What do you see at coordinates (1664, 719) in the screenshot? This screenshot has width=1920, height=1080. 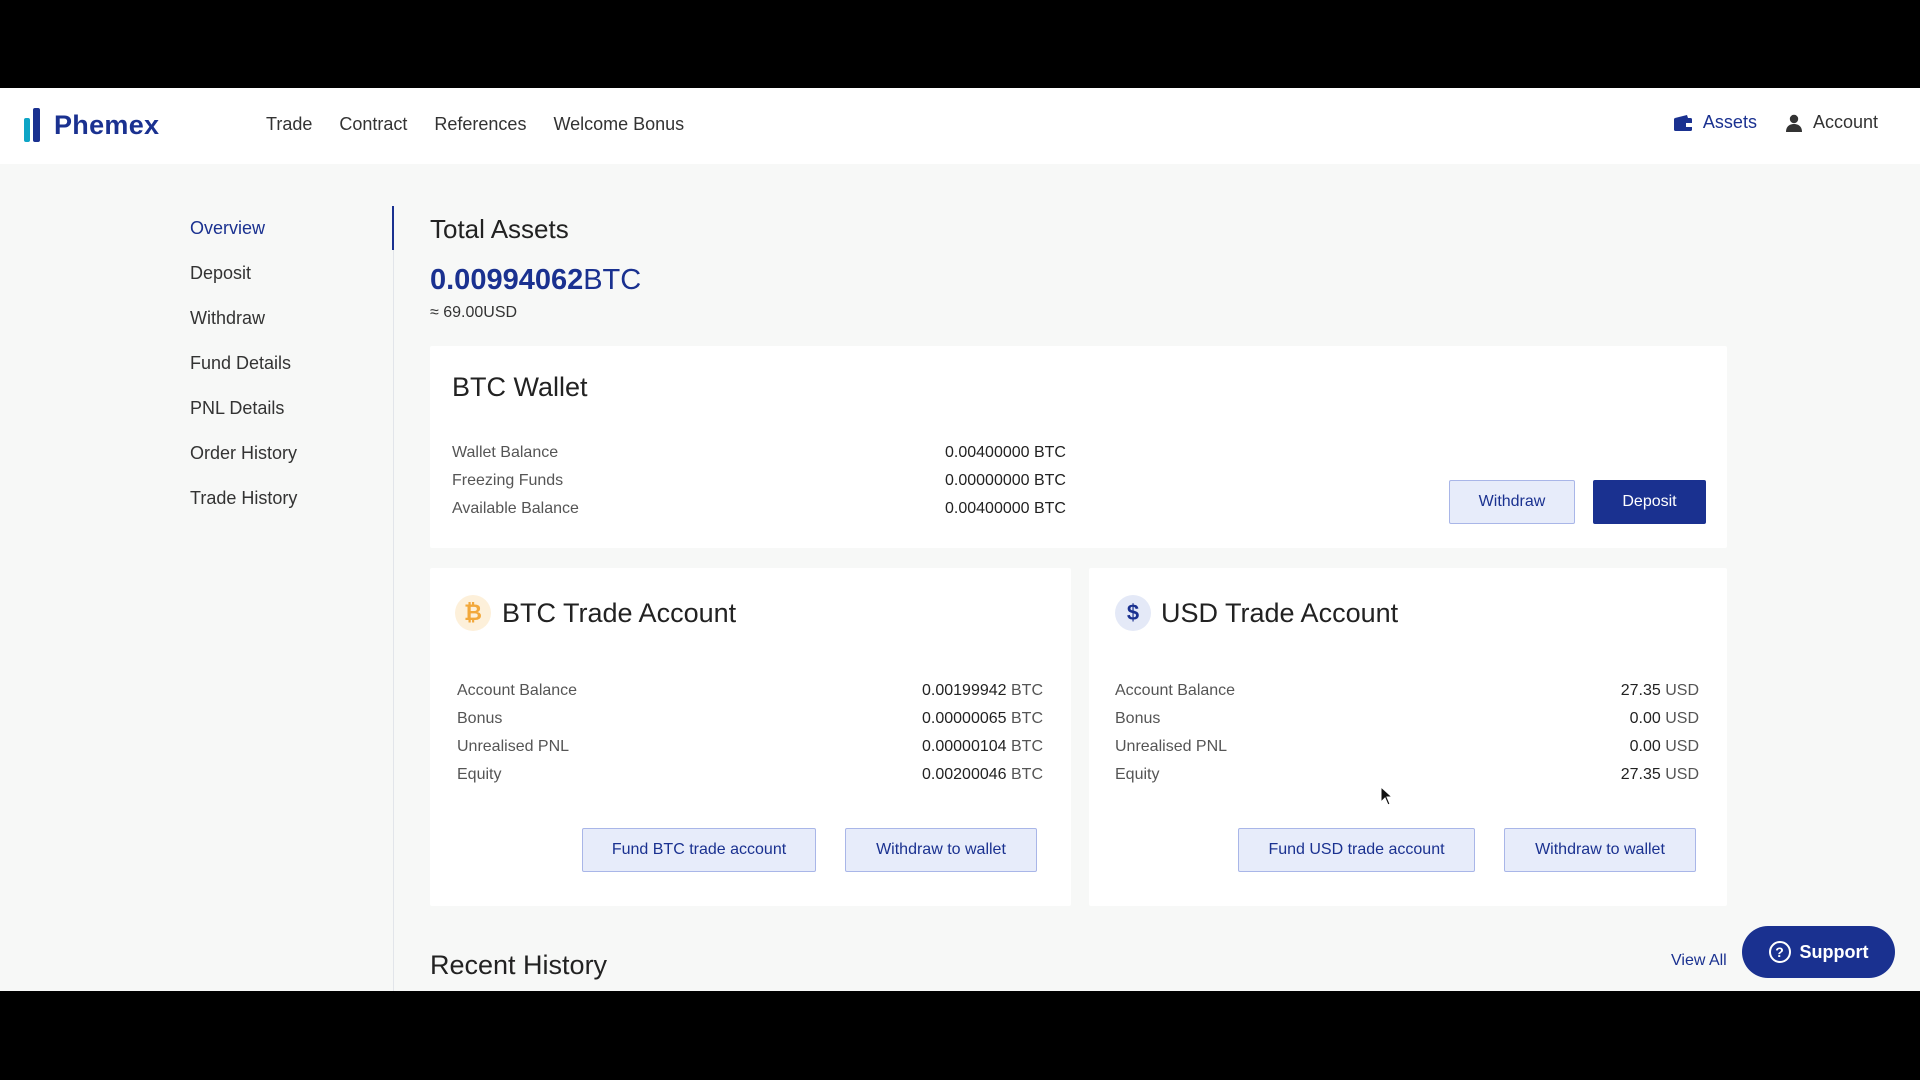 I see `usd-bonus-value: 0.00 USD` at bounding box center [1664, 719].